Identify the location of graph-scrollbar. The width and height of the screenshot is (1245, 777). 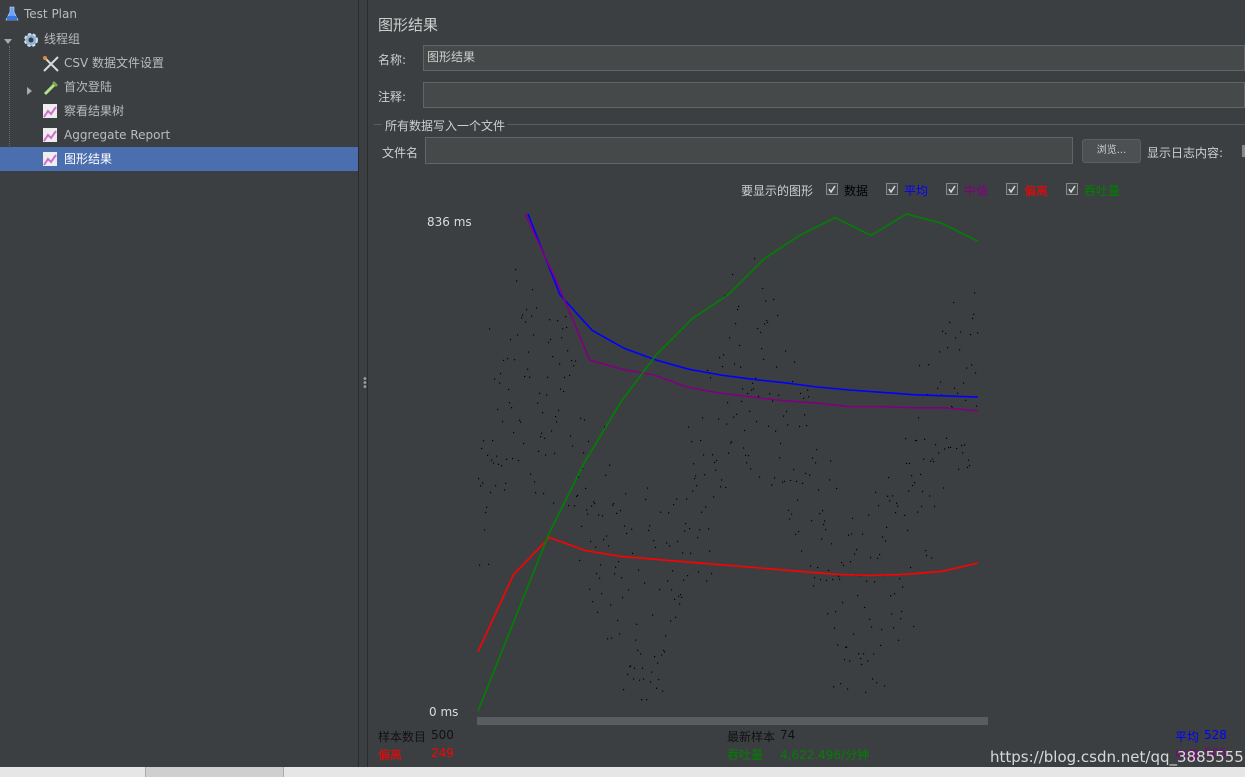
(732, 721).